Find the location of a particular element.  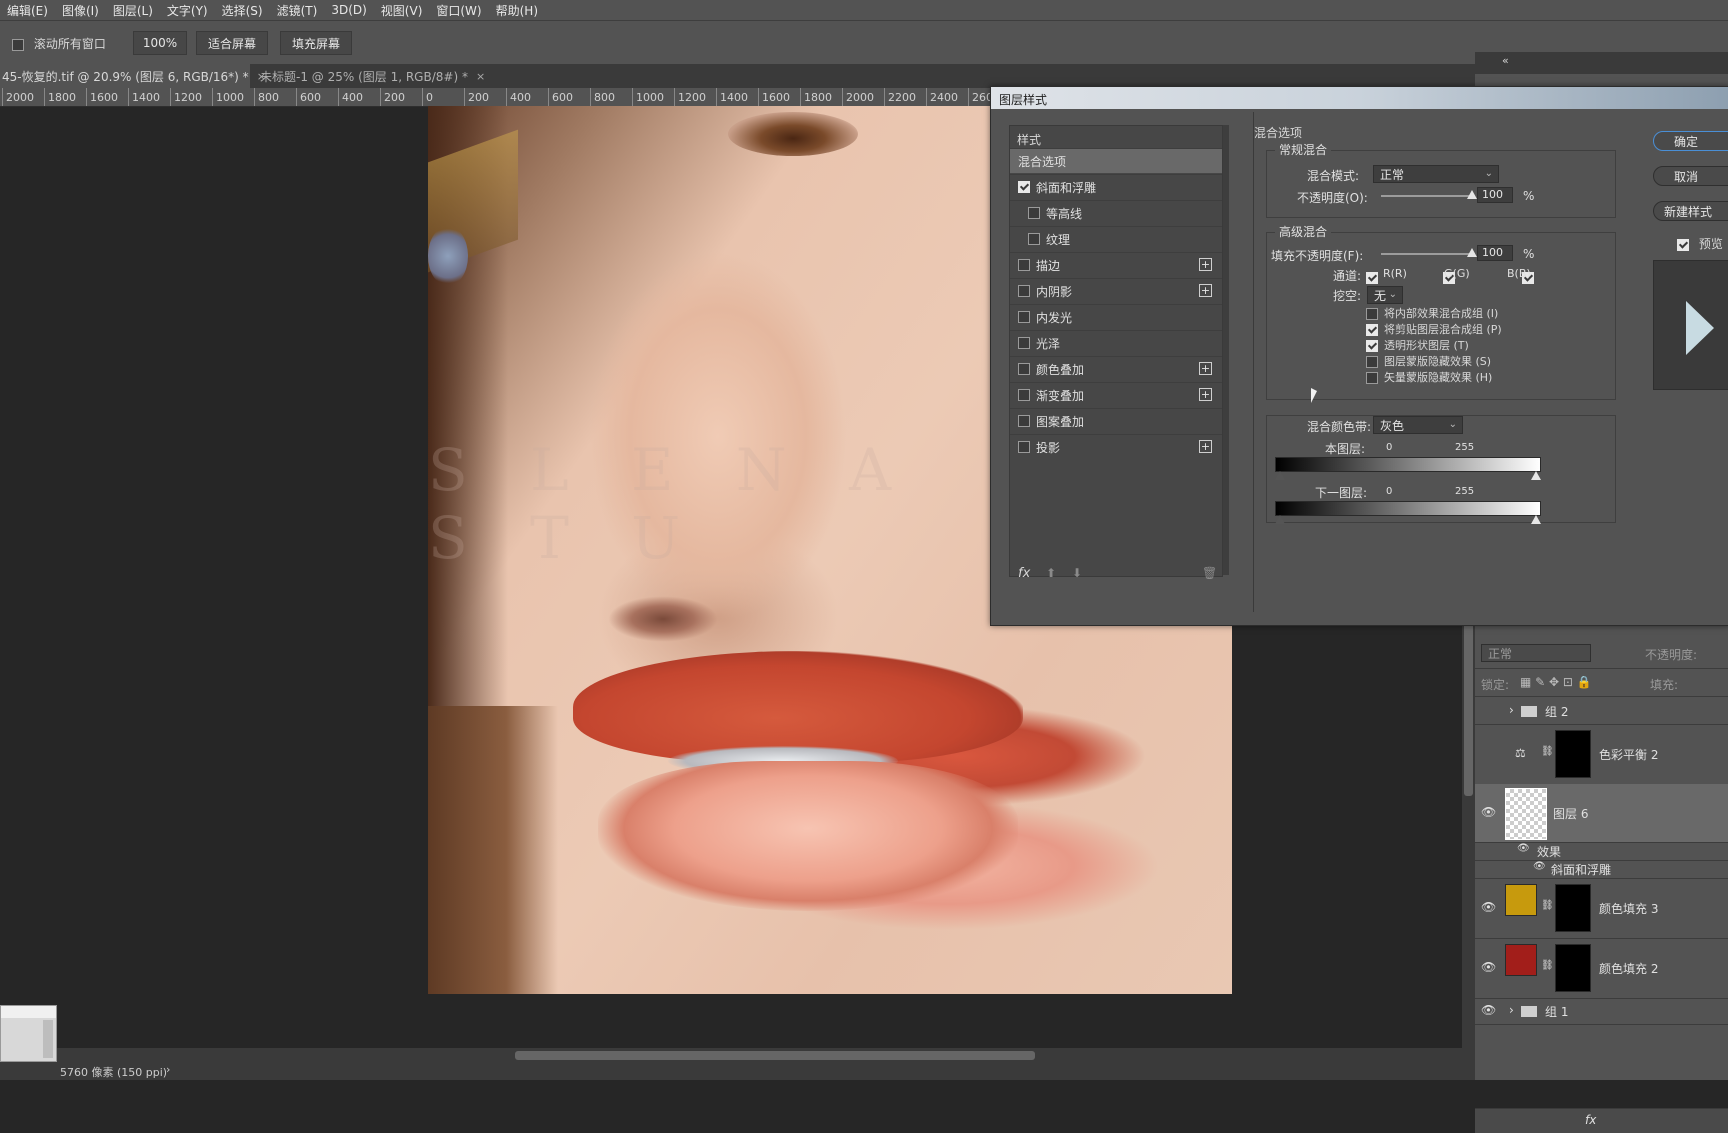

layer-row: 👁 斜面和浮雕 is located at coordinates (1601, 869).